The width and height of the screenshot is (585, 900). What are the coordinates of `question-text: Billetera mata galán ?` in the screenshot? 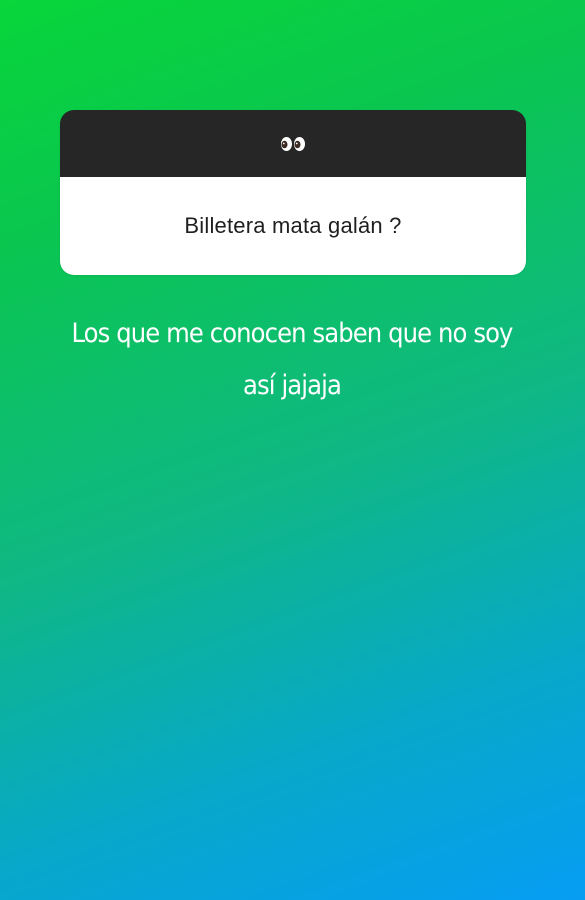 It's located at (293, 225).